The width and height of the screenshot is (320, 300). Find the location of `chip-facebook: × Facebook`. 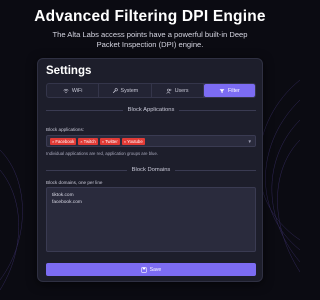

chip-facebook: × Facebook is located at coordinates (63, 141).